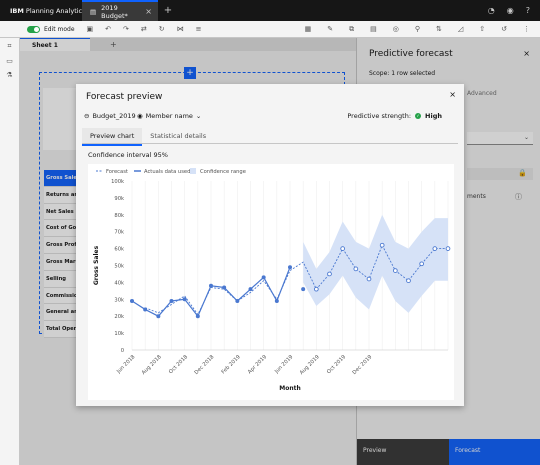  I want to click on chevron-down-icon: ⌄, so click(198, 116).